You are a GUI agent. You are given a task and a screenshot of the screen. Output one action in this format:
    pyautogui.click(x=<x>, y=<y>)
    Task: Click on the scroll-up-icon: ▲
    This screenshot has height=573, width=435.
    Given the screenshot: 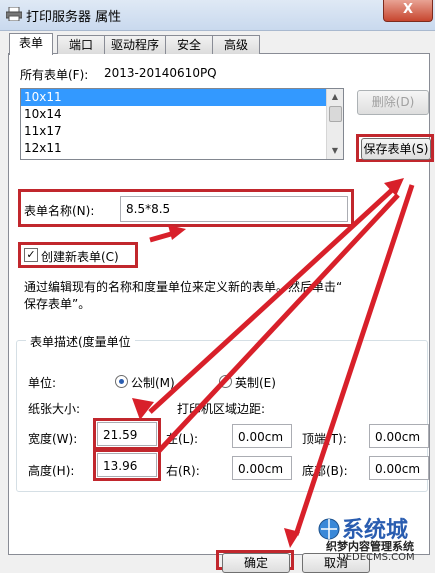 What is the action you would take?
    pyautogui.click(x=335, y=97)
    